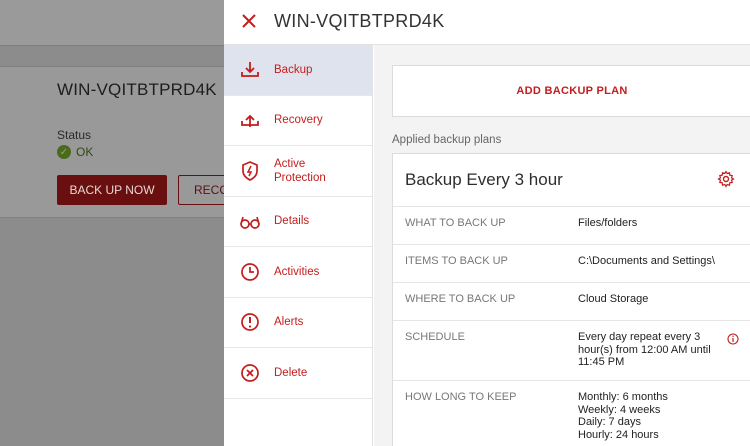 This screenshot has width=750, height=446. I want to click on nav-item-active-protection: Active Protection, so click(298, 171).